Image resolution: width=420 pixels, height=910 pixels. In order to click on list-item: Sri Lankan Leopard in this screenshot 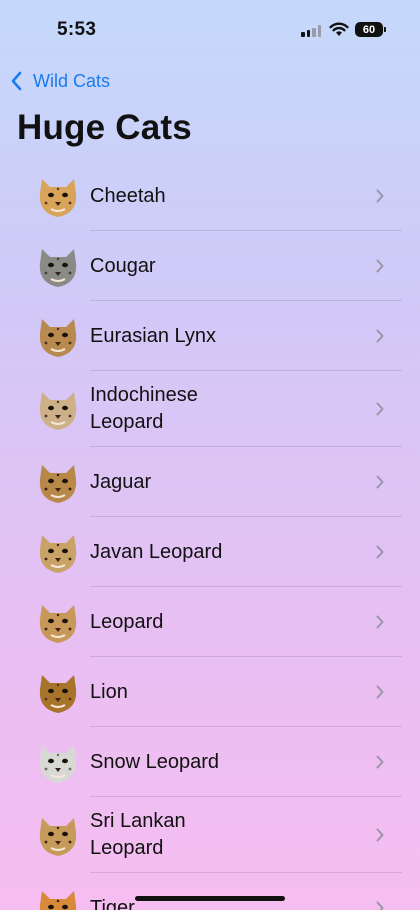, I will do `click(210, 835)`.